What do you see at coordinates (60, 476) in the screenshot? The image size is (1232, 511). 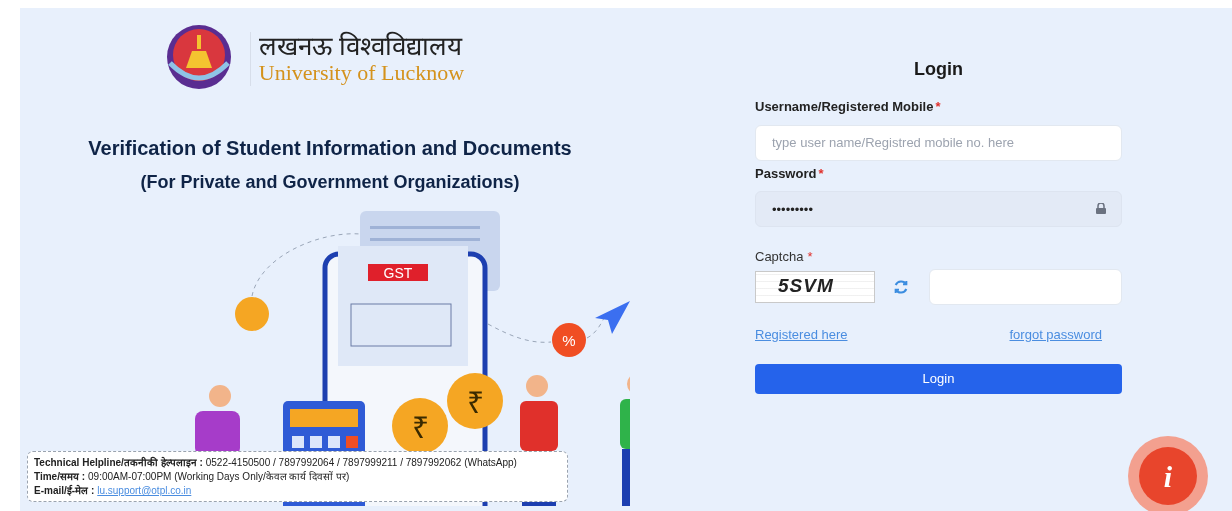 I see `helpline-label: Time/समय :` at bounding box center [60, 476].